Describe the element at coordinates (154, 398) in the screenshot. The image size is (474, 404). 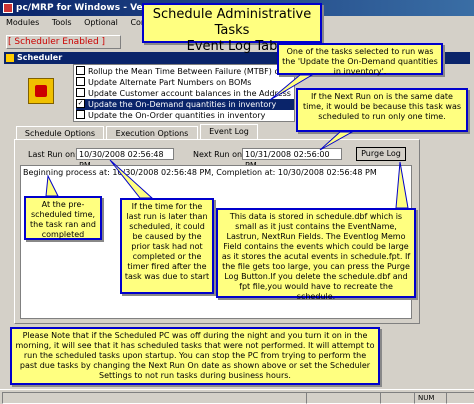
I see `status-cell-main` at that location.